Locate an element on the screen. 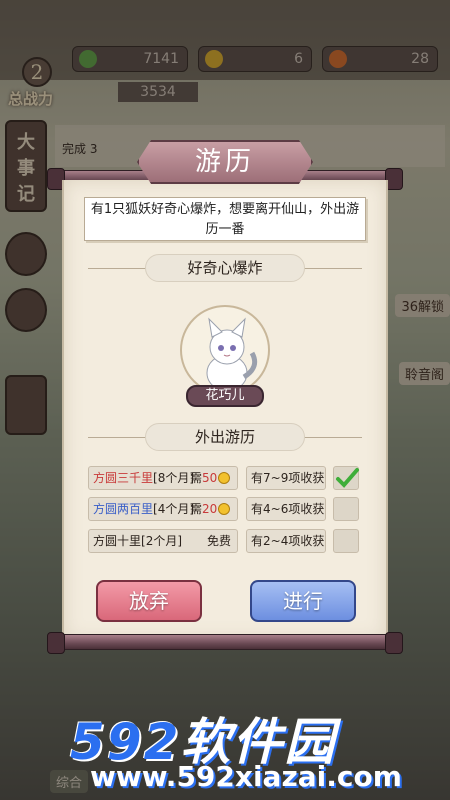 Image resolution: width=450 pixels, height=800 pixels. character-avatar is located at coordinates (225, 350).